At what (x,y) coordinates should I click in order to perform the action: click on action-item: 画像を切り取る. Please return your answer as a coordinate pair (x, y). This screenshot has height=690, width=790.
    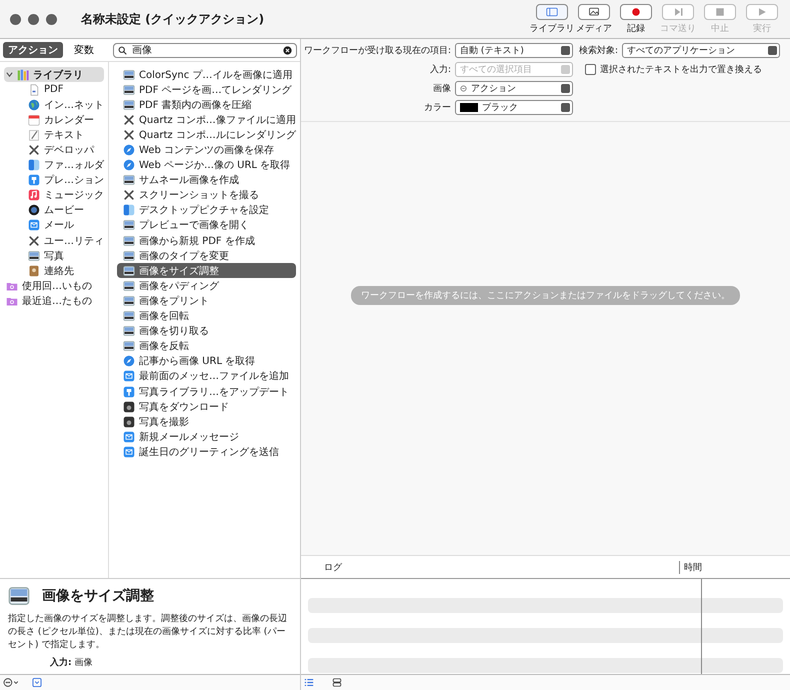
    Looking at the image, I should click on (206, 331).